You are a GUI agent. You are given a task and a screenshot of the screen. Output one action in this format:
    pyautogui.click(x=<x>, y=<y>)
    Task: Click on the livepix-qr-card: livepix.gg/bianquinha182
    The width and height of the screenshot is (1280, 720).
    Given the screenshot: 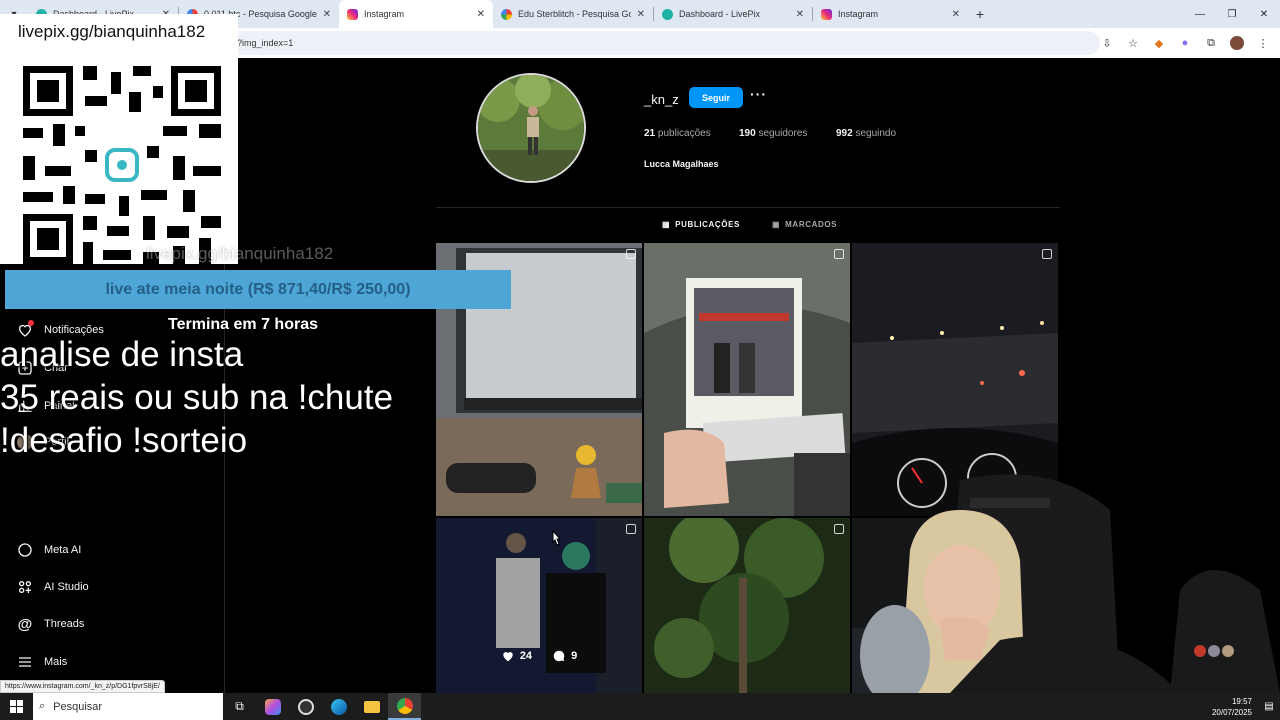 What is the action you would take?
    pyautogui.click(x=119, y=139)
    